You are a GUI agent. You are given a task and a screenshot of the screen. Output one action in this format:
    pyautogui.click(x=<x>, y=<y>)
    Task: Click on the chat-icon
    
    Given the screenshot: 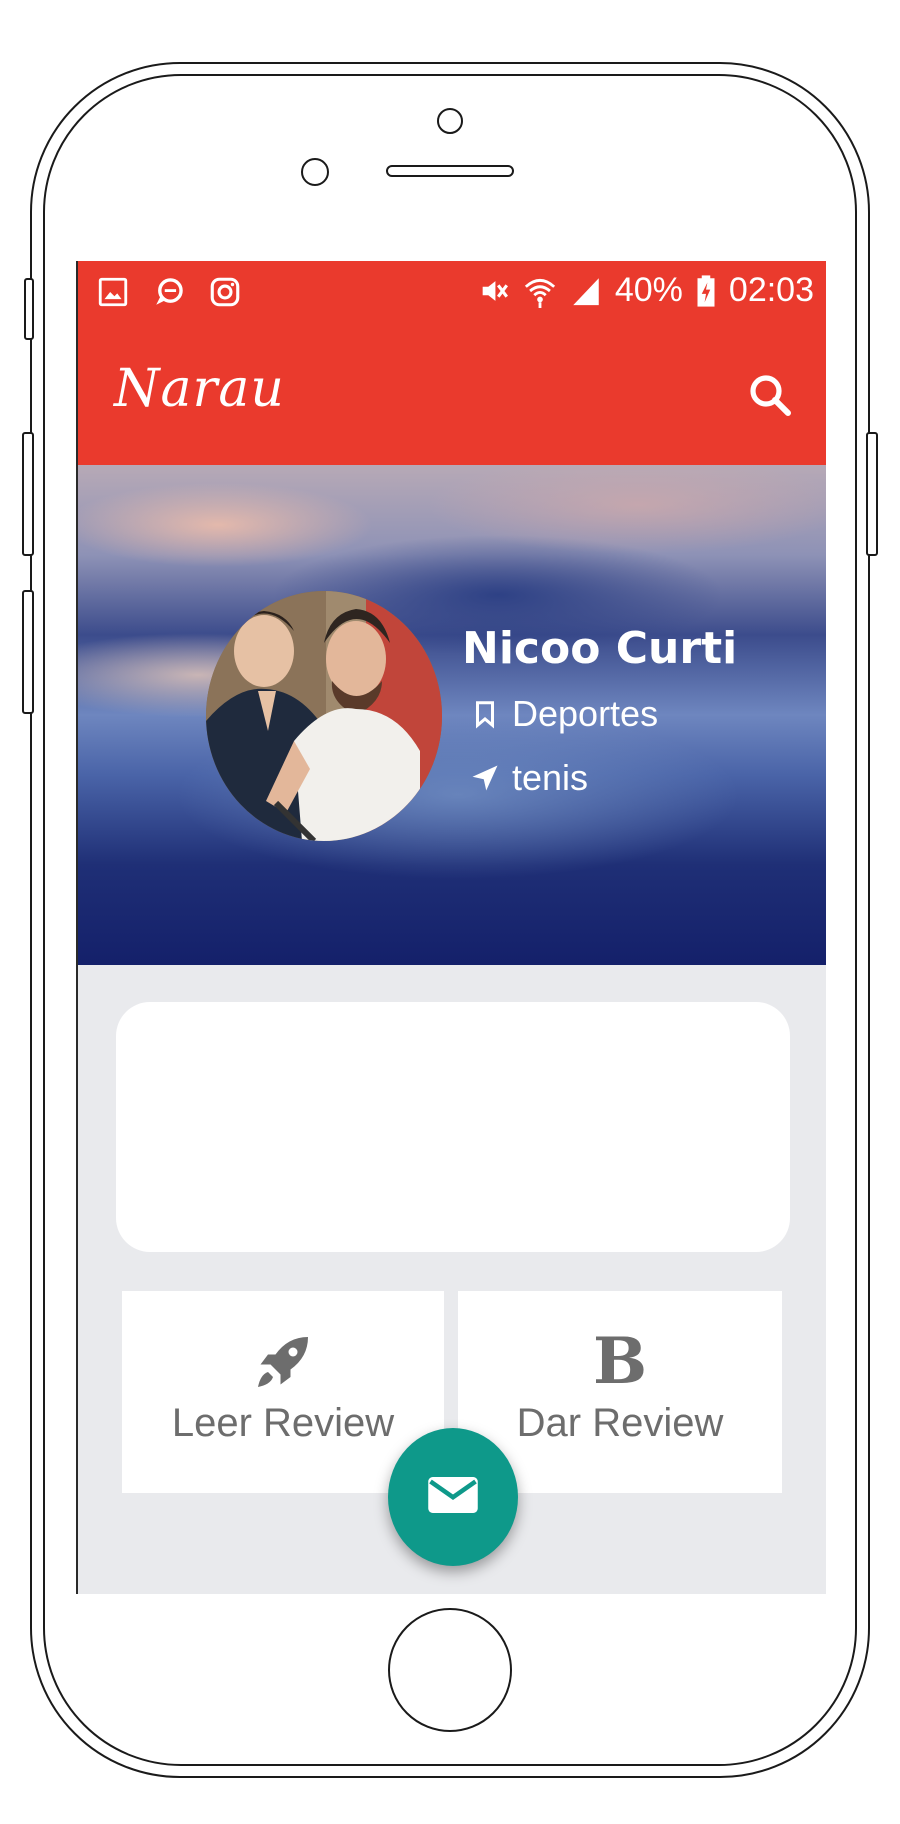 What is the action you would take?
    pyautogui.click(x=169, y=292)
    